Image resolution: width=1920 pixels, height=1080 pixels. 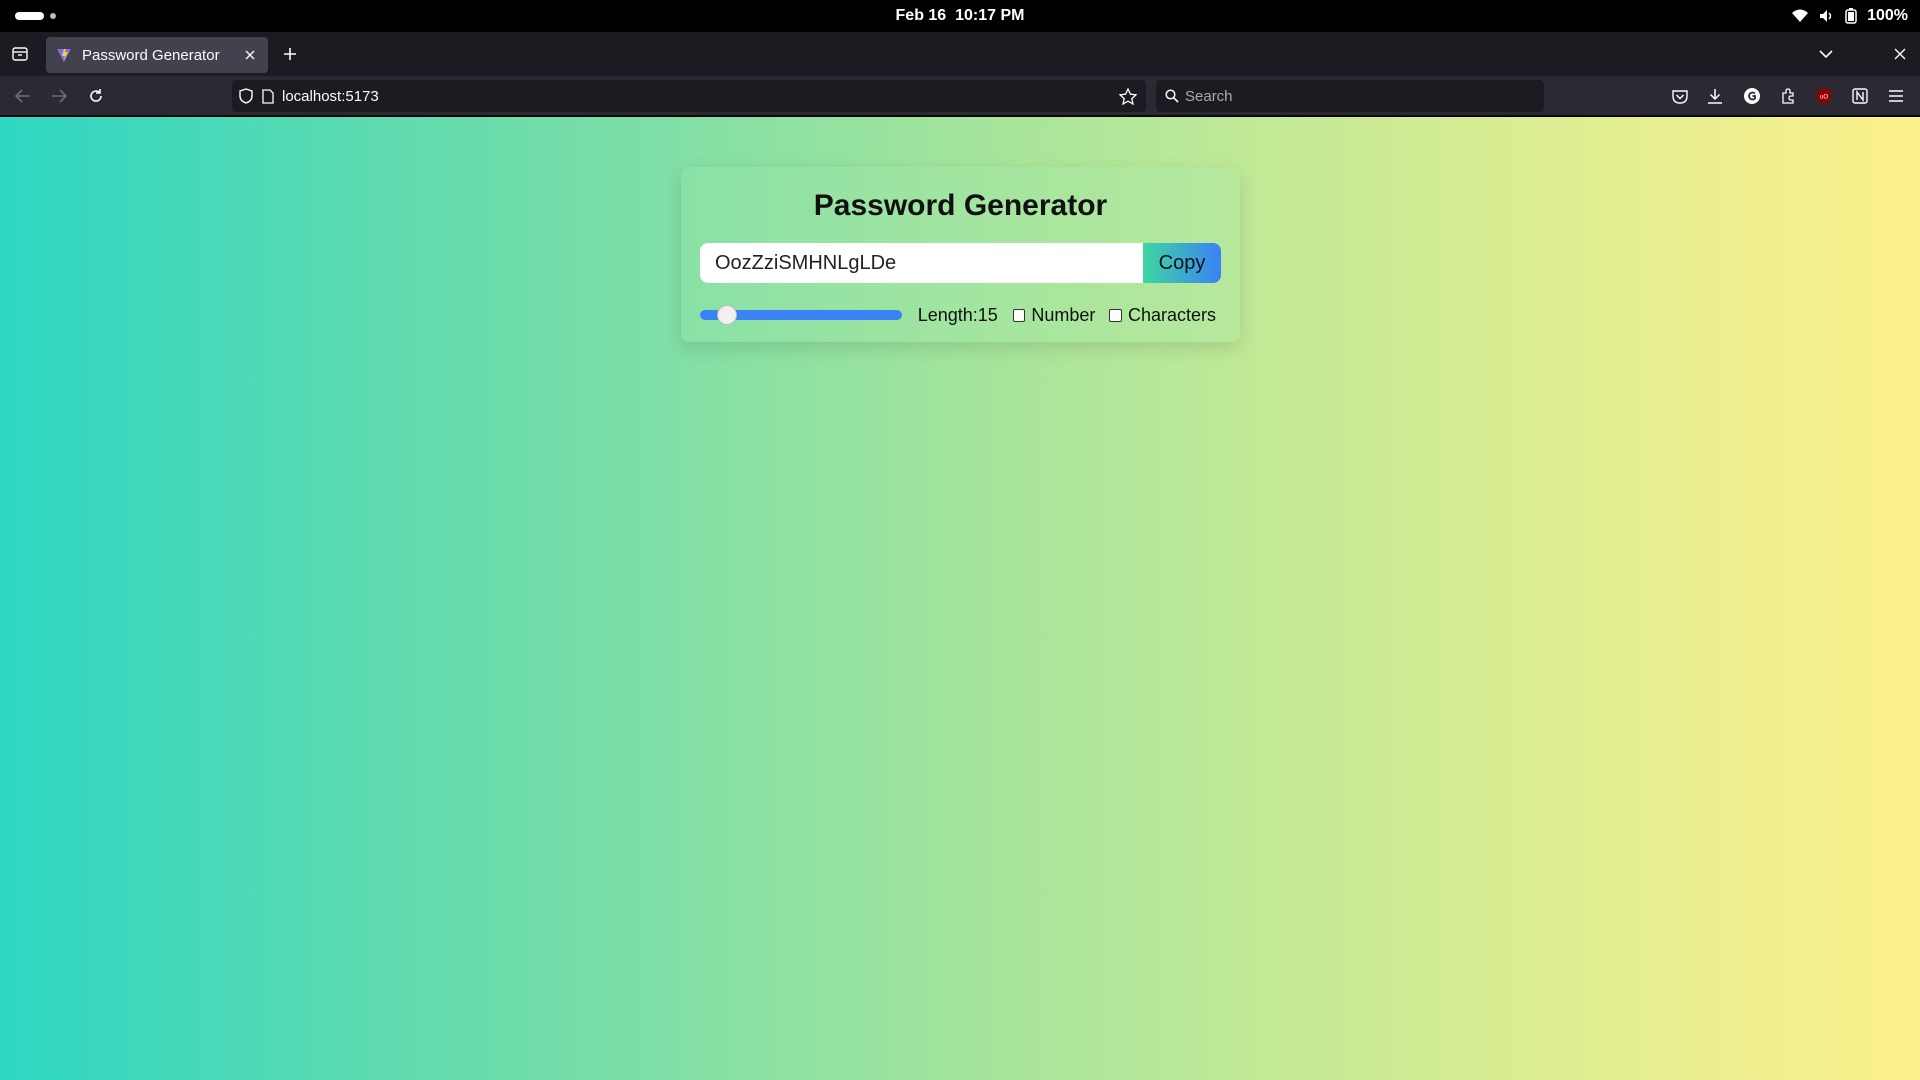 I want to click on page-title: Password Generator, so click(x=960, y=205).